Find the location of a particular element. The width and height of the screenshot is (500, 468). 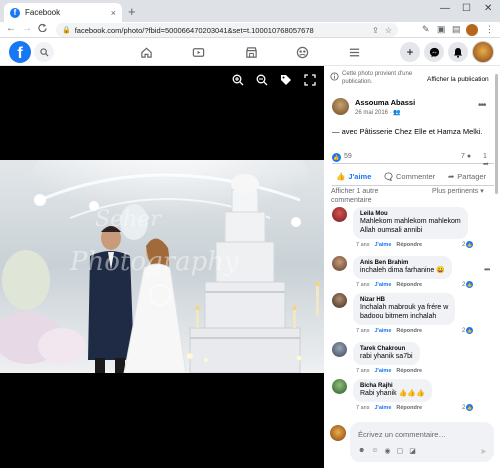

notifications-button is located at coordinates (458, 52).